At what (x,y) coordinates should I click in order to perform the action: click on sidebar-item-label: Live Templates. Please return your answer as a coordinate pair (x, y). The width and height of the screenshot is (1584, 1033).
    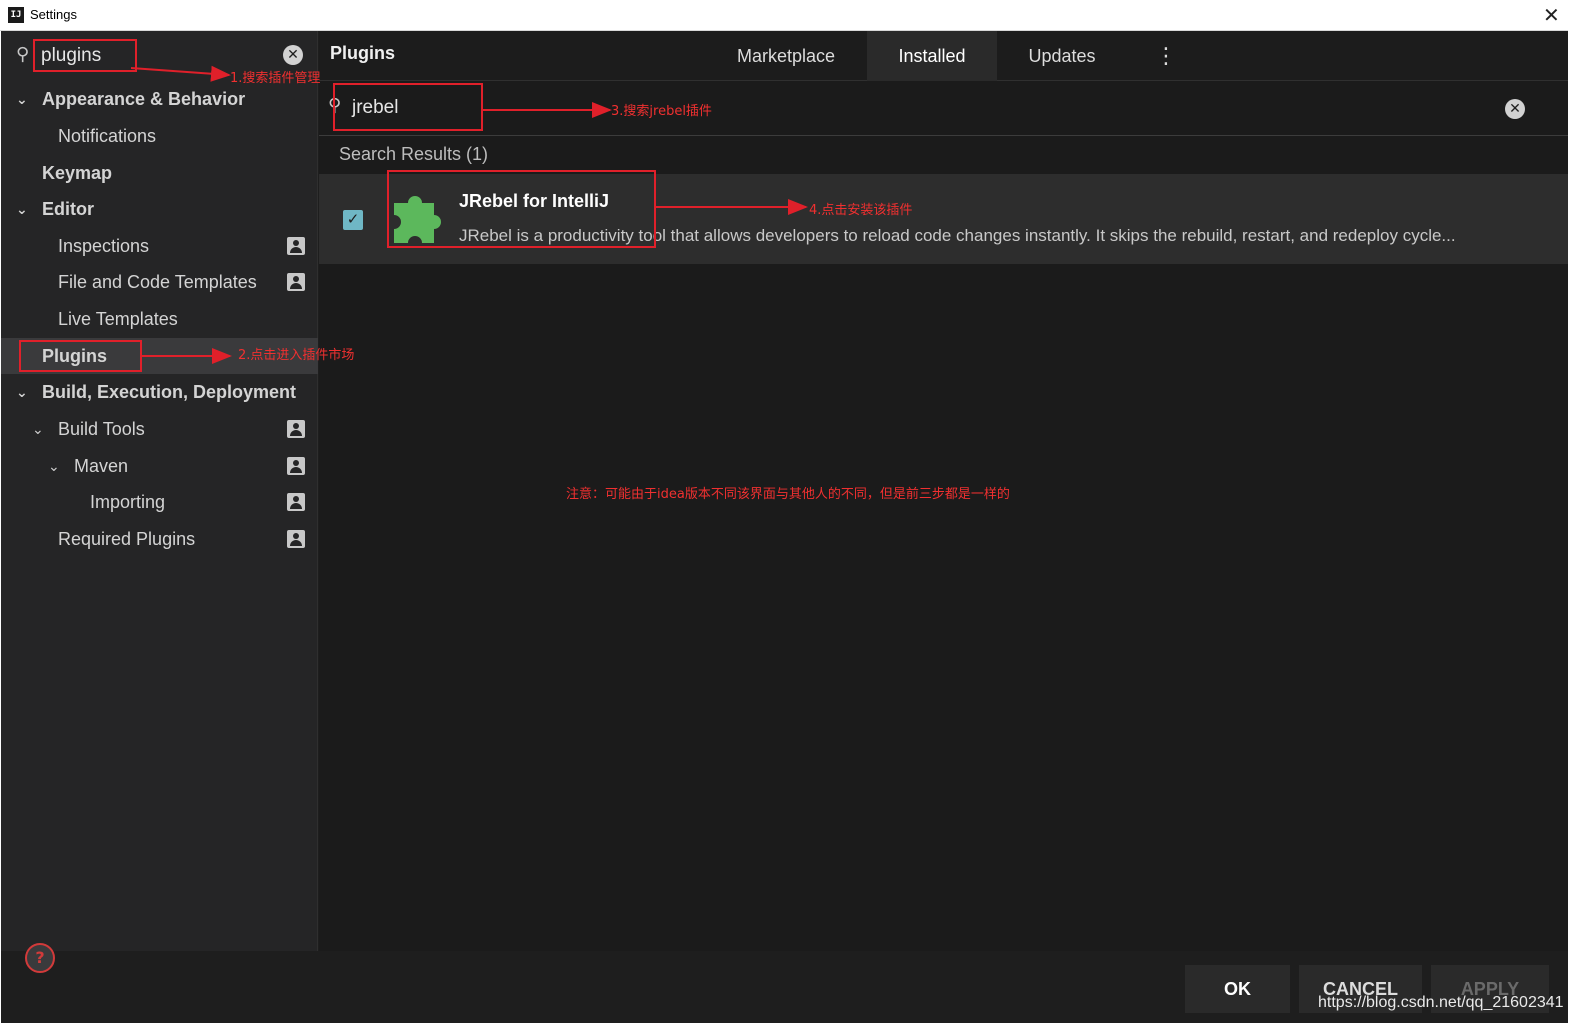
    Looking at the image, I should click on (118, 319).